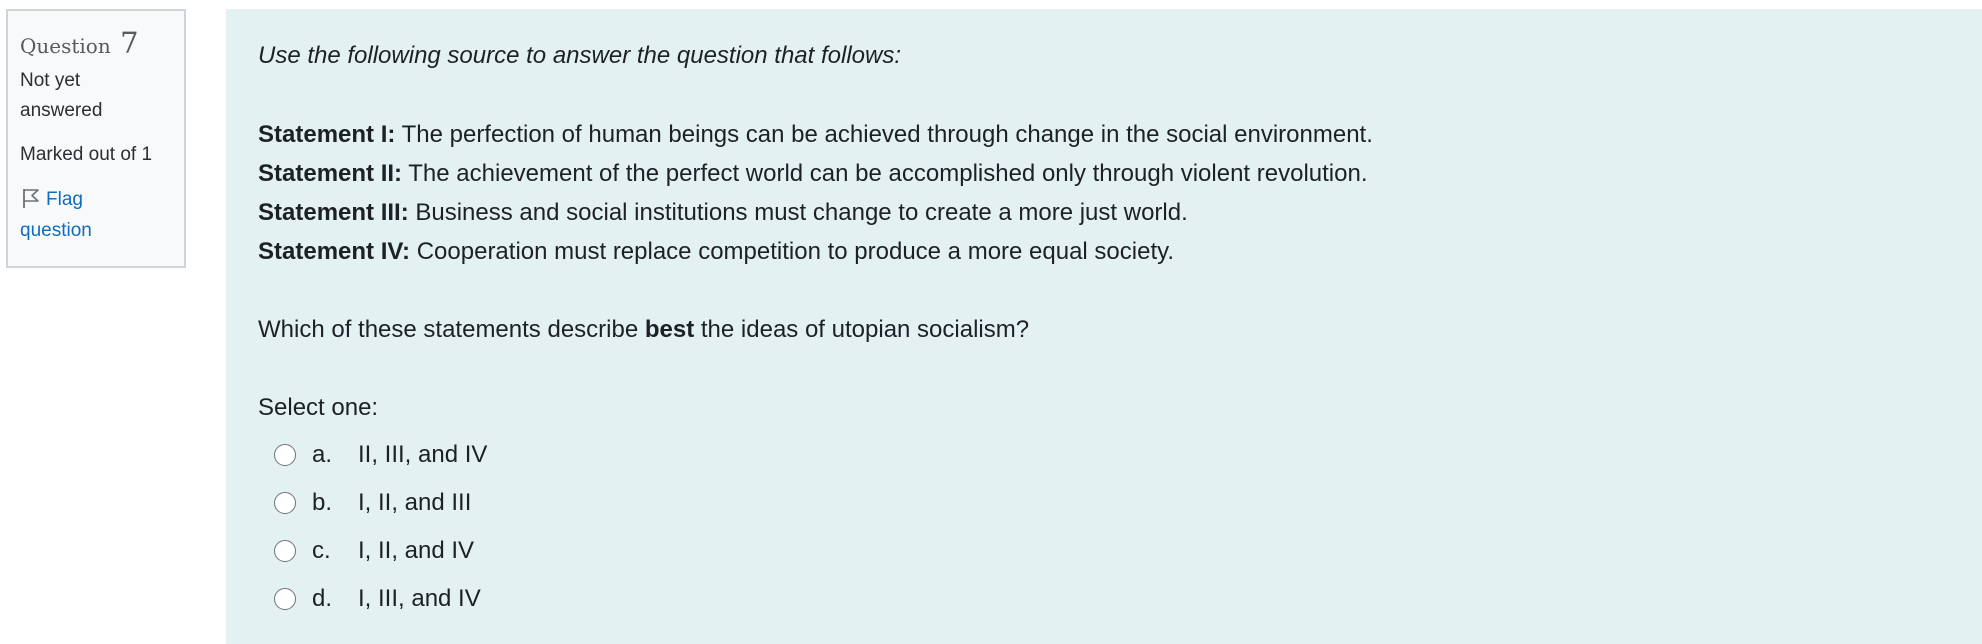 Image resolution: width=1982 pixels, height=644 pixels. What do you see at coordinates (31, 198) in the screenshot?
I see `flag-icon` at bounding box center [31, 198].